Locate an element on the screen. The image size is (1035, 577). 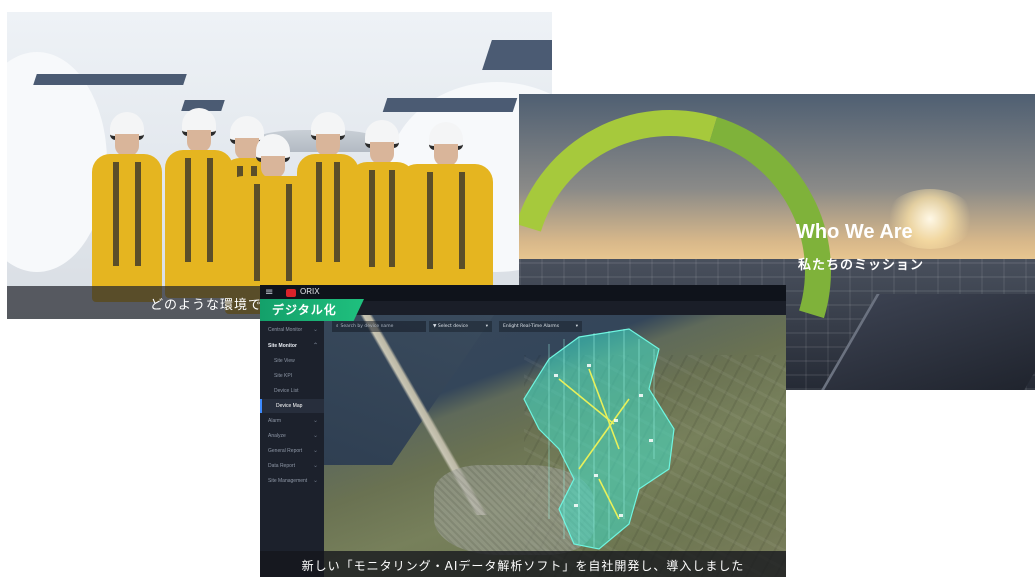
video-caption: 新しい「モニタリング・AIデータ解析ソフト」を自社開発し、導入しました is located at coordinates (523, 566).